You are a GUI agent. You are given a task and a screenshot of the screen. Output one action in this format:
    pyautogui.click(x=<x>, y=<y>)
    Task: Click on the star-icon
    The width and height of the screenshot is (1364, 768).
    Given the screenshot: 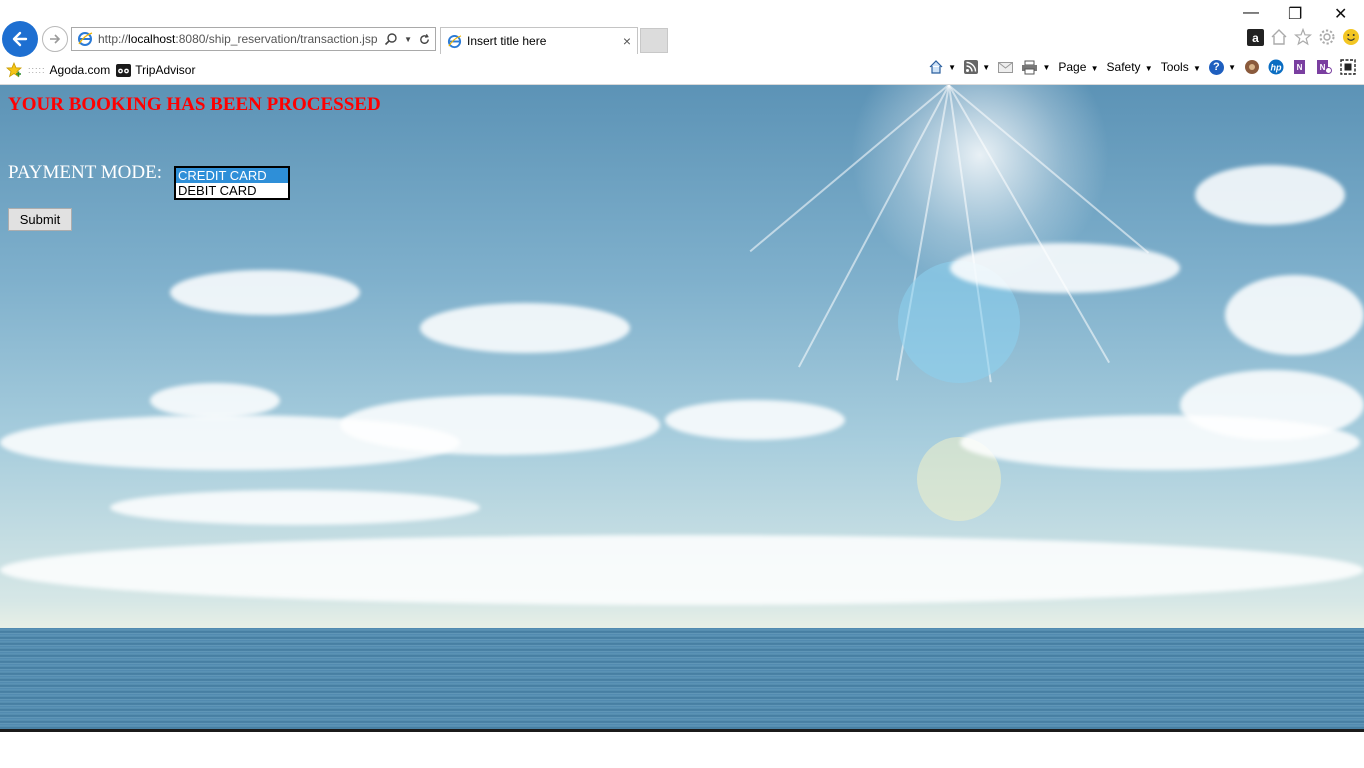 What is the action you would take?
    pyautogui.click(x=1303, y=37)
    